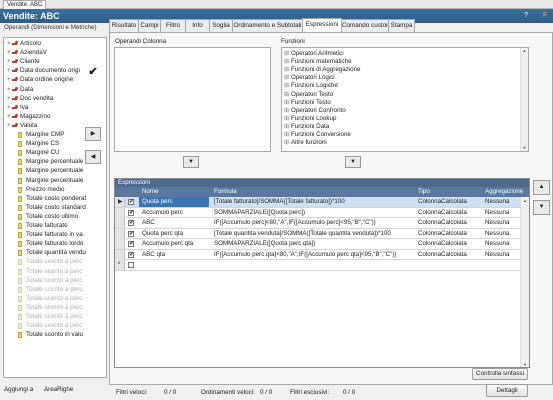 The width and height of the screenshot is (553, 400). I want to click on tab-risultato: Risultato, so click(124, 26).